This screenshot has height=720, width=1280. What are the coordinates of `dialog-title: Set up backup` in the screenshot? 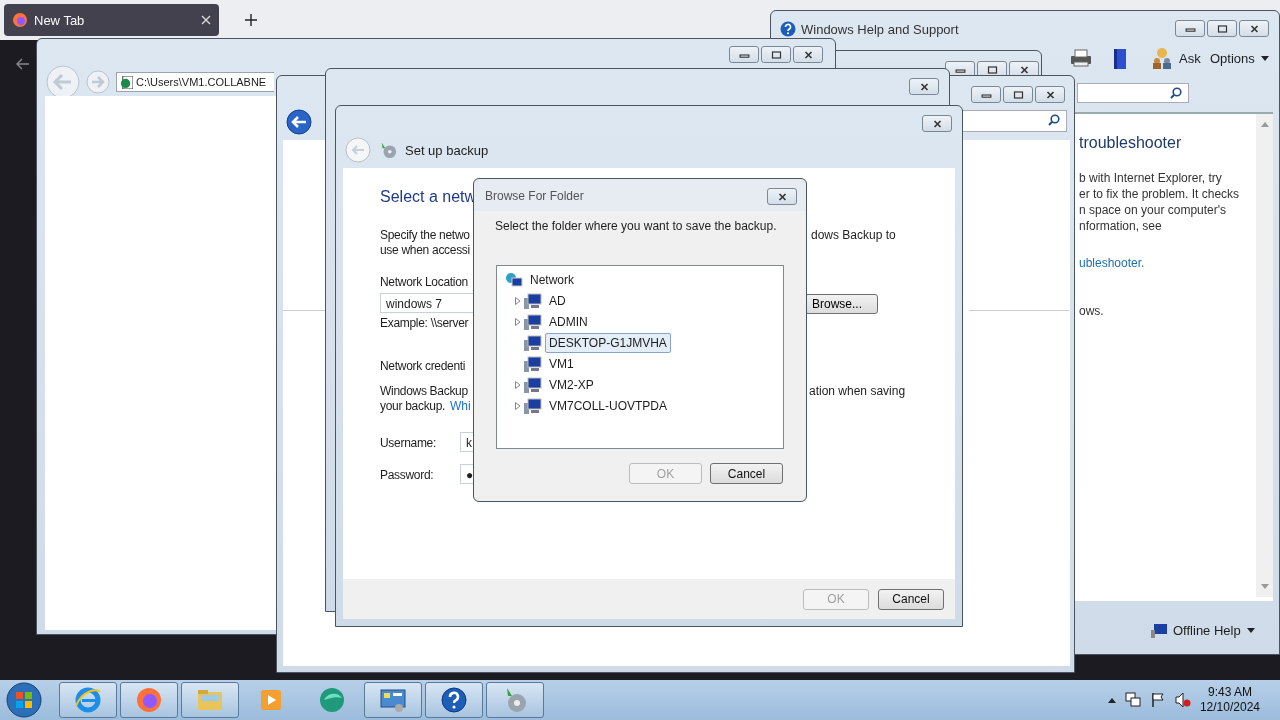 It's located at (447, 150).